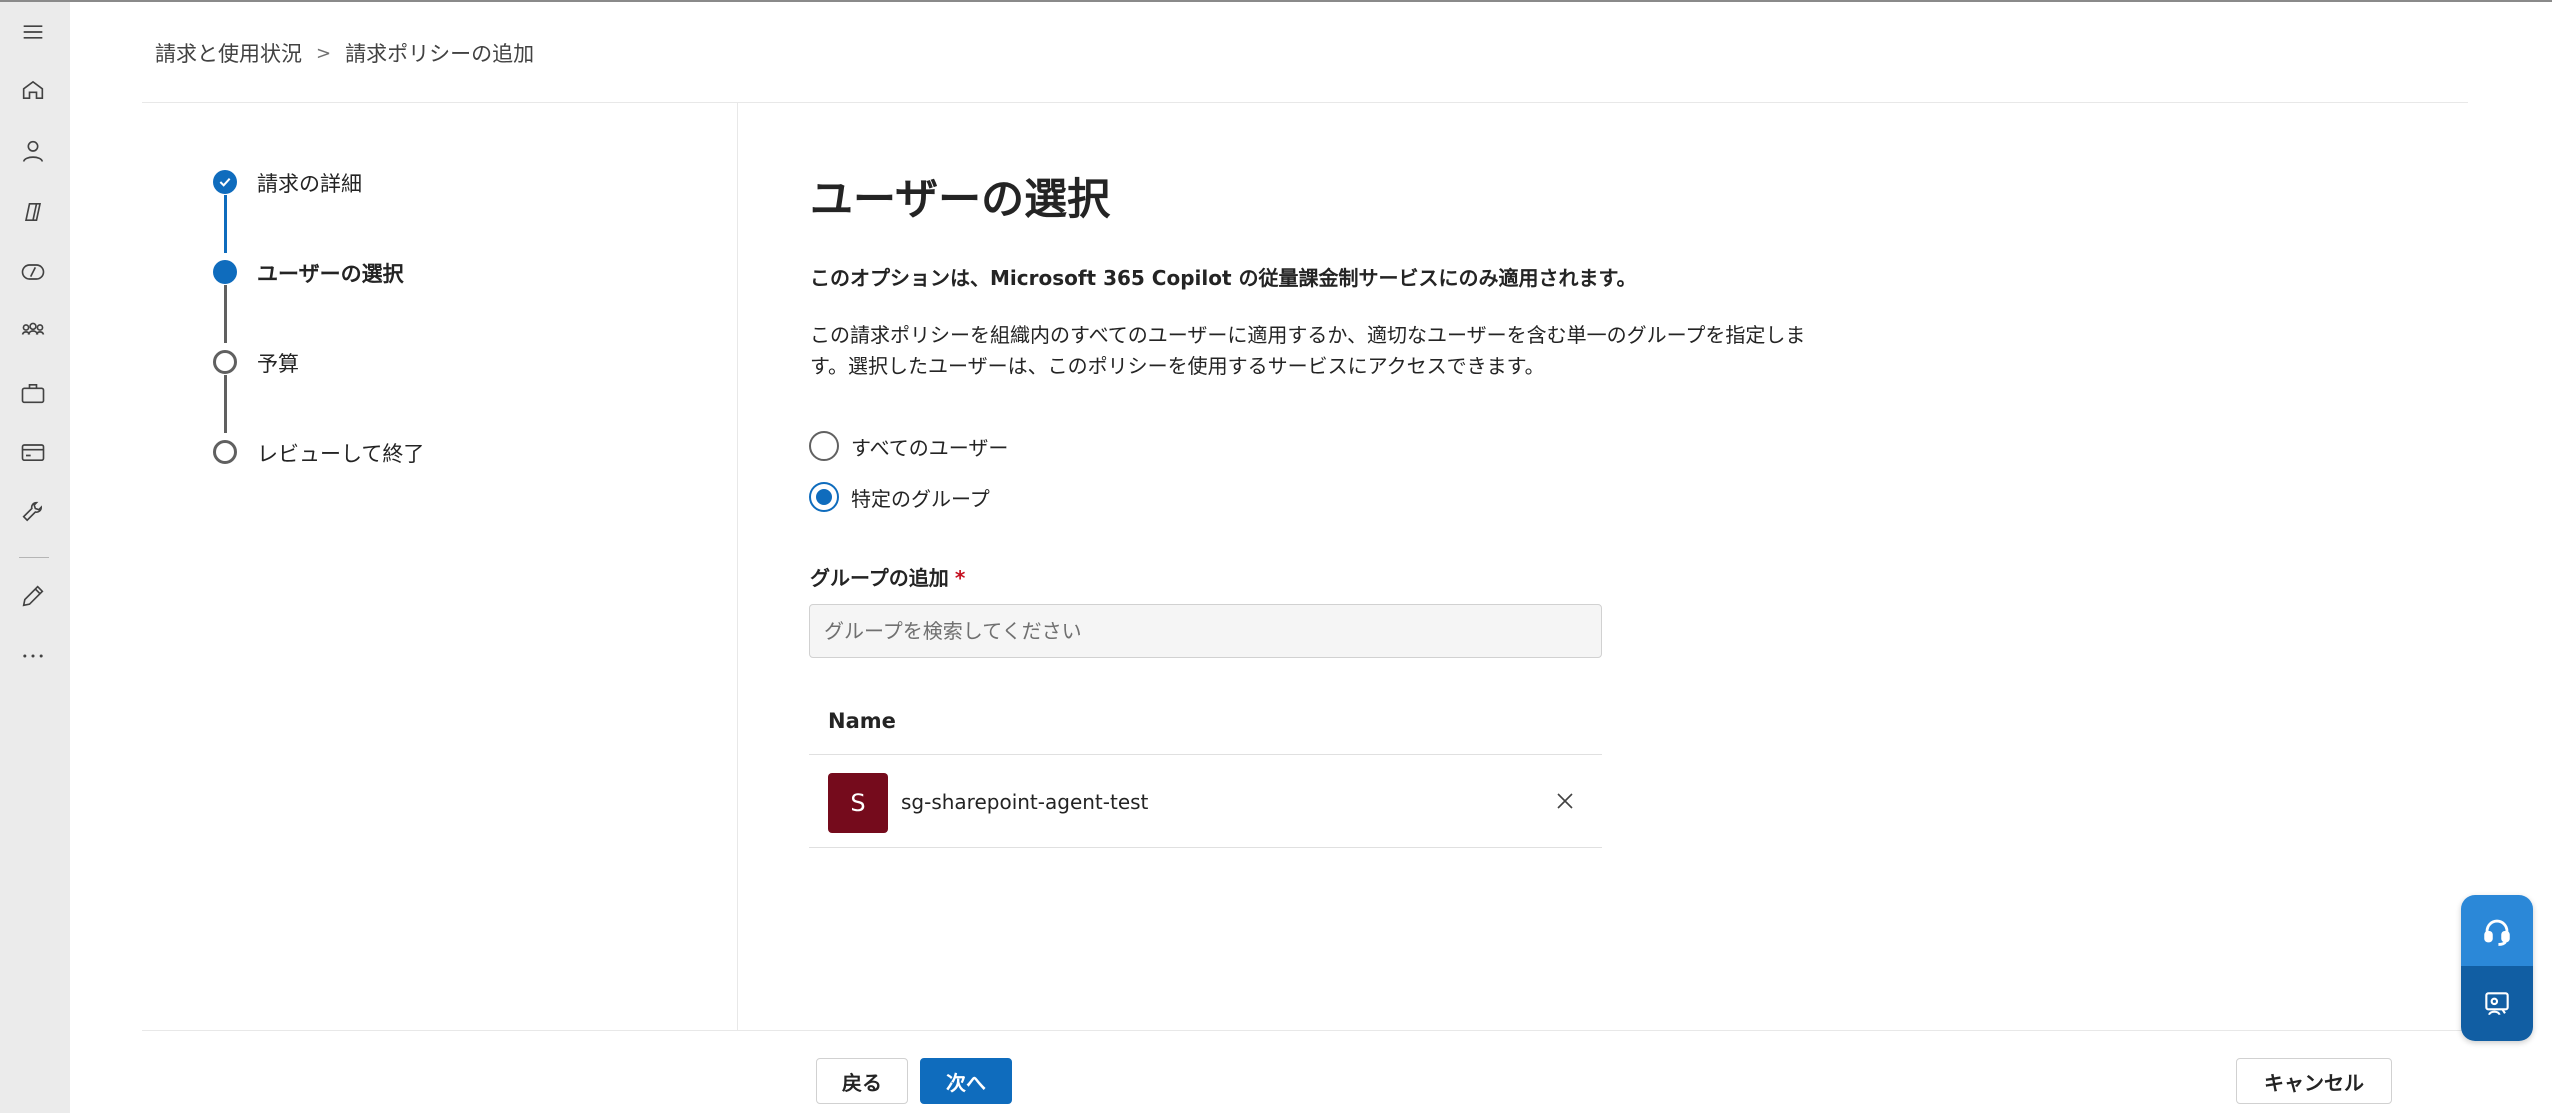 The width and height of the screenshot is (2552, 1113). What do you see at coordinates (341, 454) in the screenshot?
I see `step-review-finish: レビューして終了` at bounding box center [341, 454].